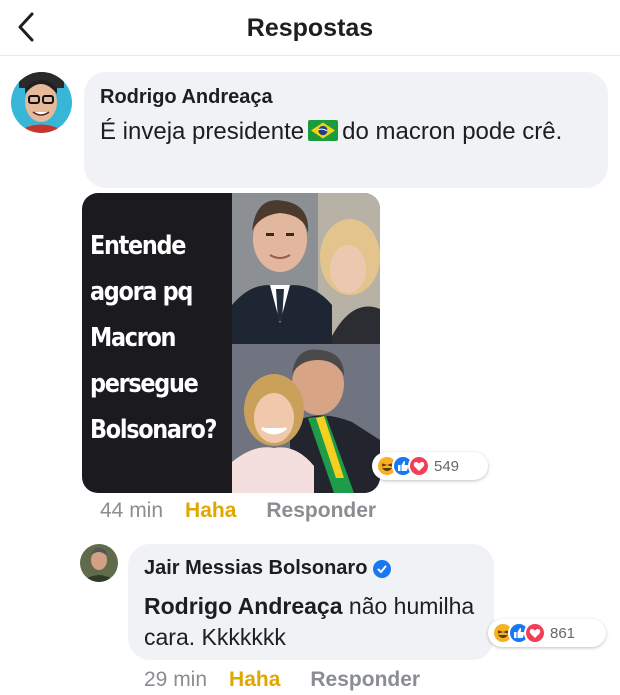  What do you see at coordinates (202, 131) in the screenshot?
I see `comment-text-part: É inveja presidente` at bounding box center [202, 131].